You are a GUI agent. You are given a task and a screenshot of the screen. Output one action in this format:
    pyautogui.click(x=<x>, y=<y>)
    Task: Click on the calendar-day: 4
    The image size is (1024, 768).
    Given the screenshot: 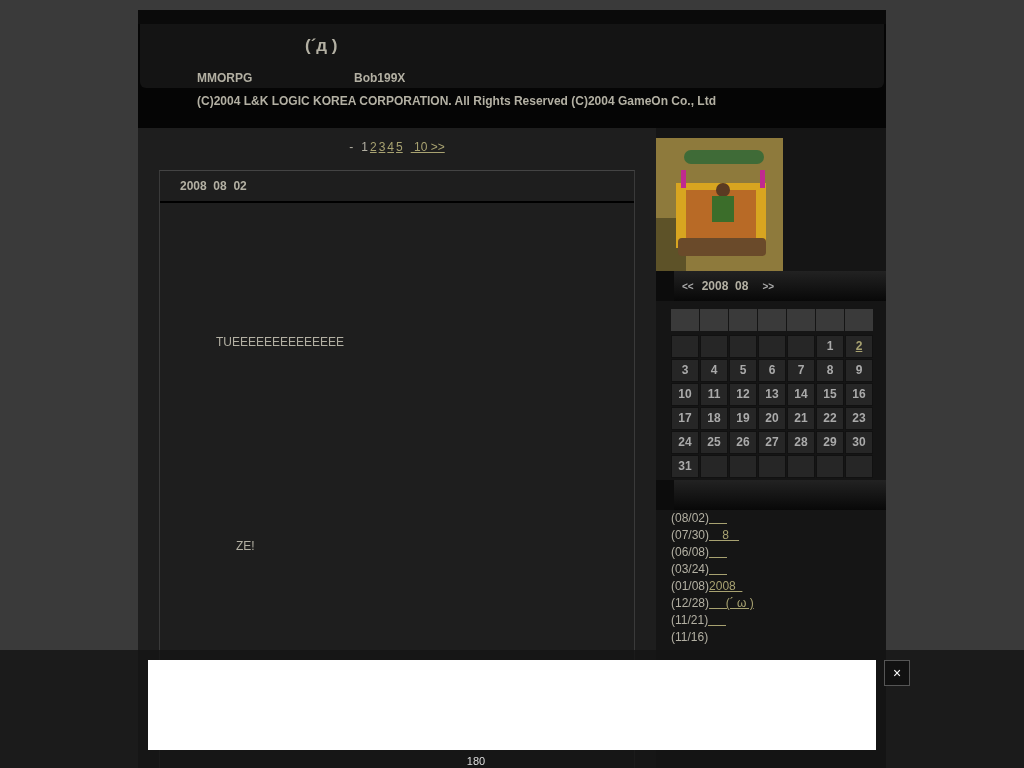 What is the action you would take?
    pyautogui.click(x=714, y=370)
    